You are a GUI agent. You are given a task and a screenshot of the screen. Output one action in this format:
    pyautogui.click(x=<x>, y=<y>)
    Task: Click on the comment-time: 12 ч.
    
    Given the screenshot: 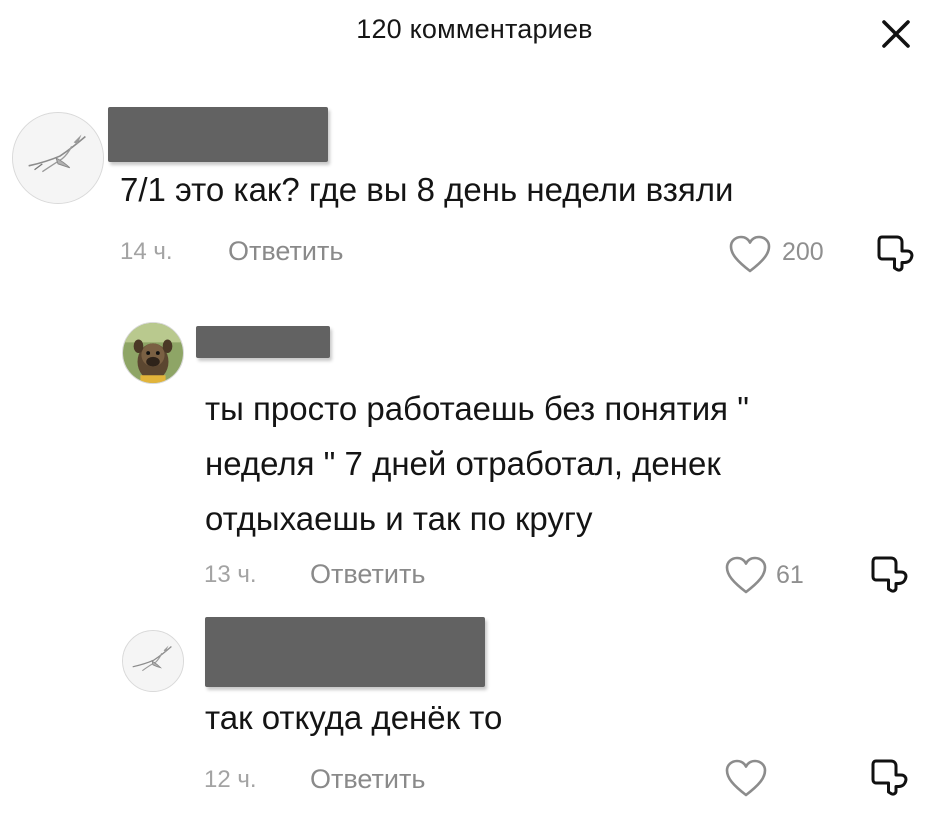 What is the action you would take?
    pyautogui.click(x=230, y=779)
    